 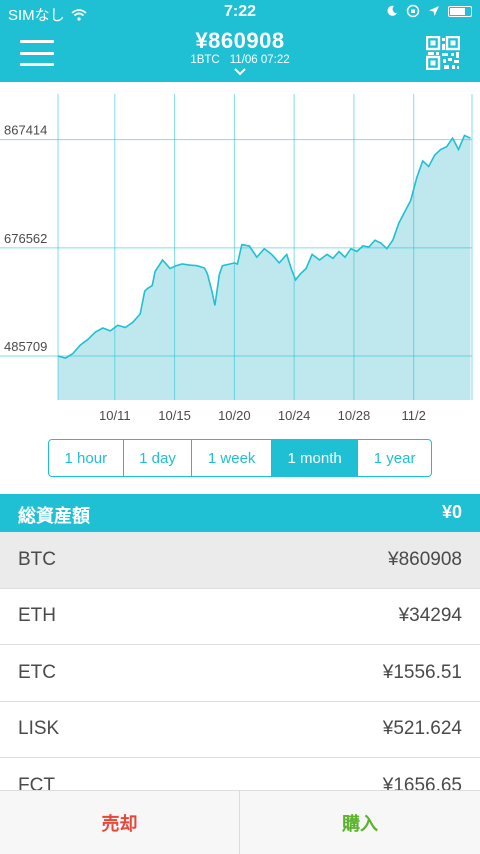 I want to click on asset-price: ¥1656.65, so click(x=422, y=782).